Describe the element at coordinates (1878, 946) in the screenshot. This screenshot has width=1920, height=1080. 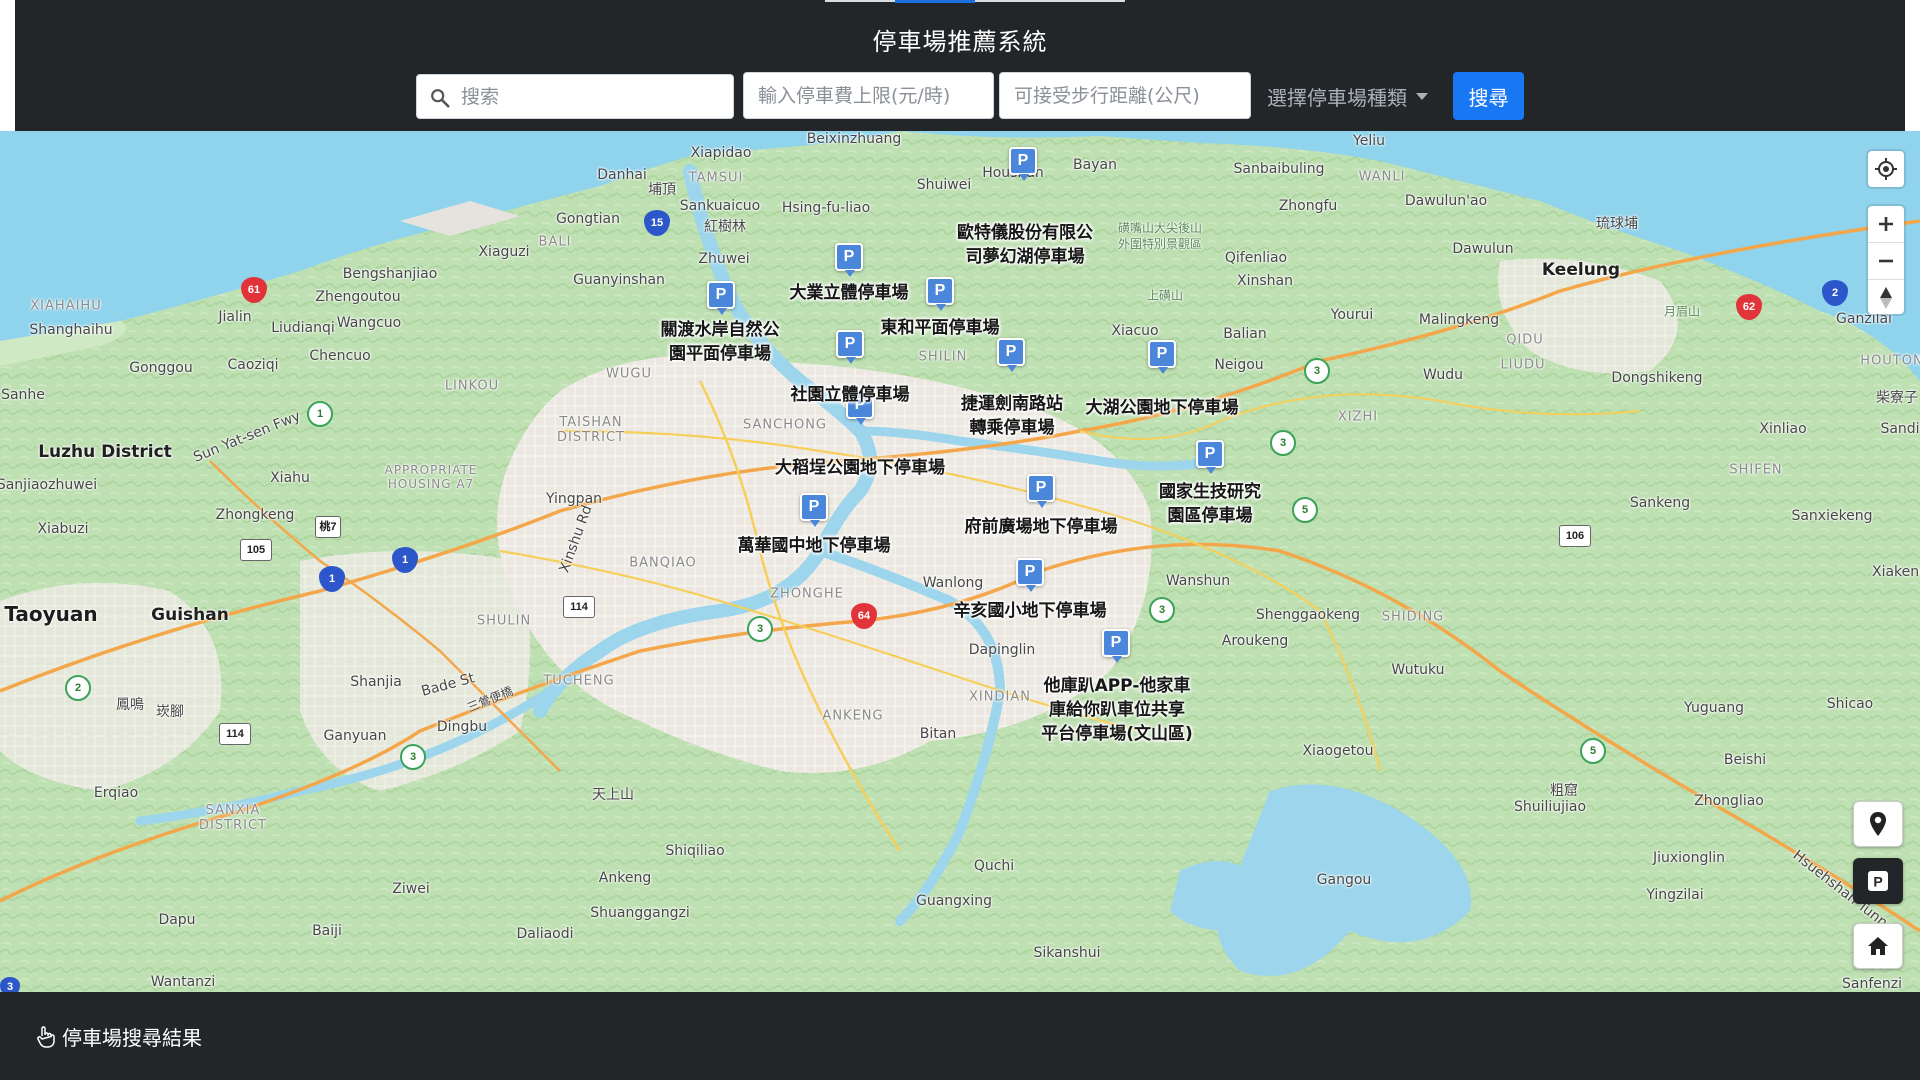
I see `home-button` at that location.